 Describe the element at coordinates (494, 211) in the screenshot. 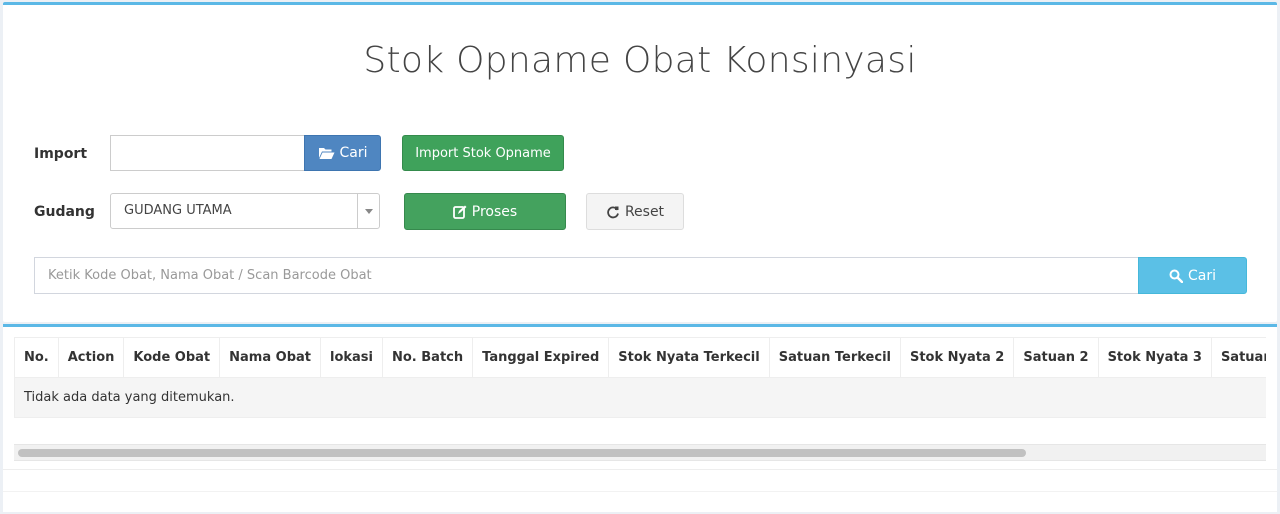

I see `proses-button-label: Proses` at that location.